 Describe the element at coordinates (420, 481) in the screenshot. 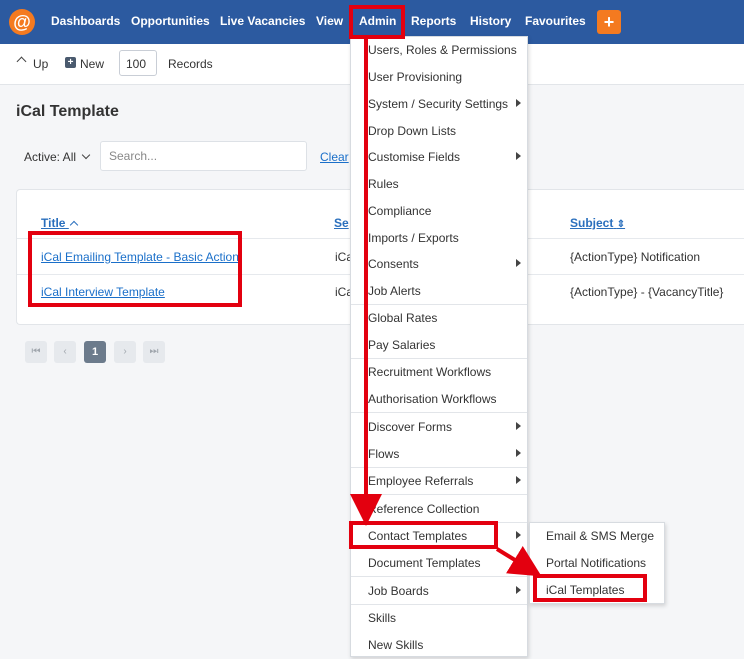

I see `menu-item-employee-referrals: Employee Referrals` at that location.